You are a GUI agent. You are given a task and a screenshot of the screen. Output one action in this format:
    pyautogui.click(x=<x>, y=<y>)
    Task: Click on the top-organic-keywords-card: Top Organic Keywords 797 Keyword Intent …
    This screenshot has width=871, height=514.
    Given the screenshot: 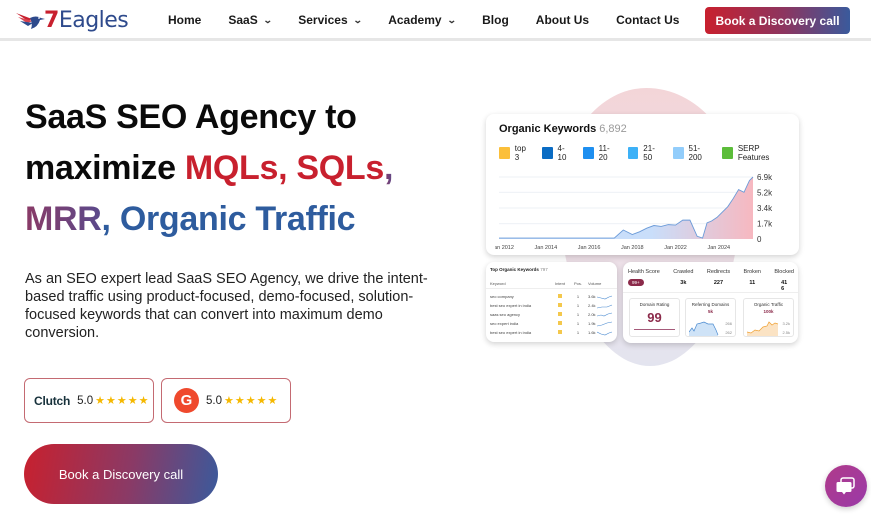 What is the action you would take?
    pyautogui.click(x=551, y=302)
    